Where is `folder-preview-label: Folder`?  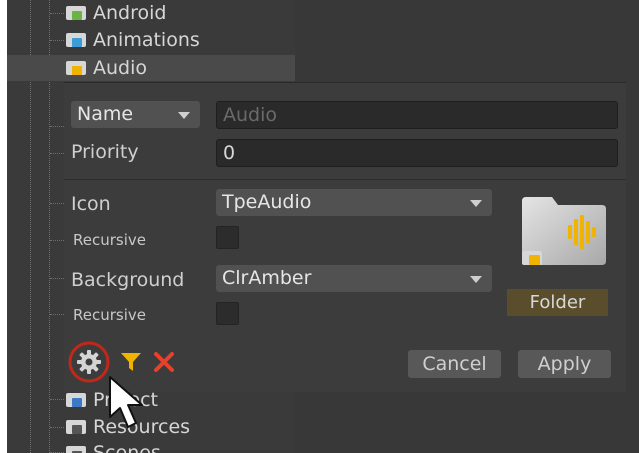
folder-preview-label: Folder is located at coordinates (557, 302).